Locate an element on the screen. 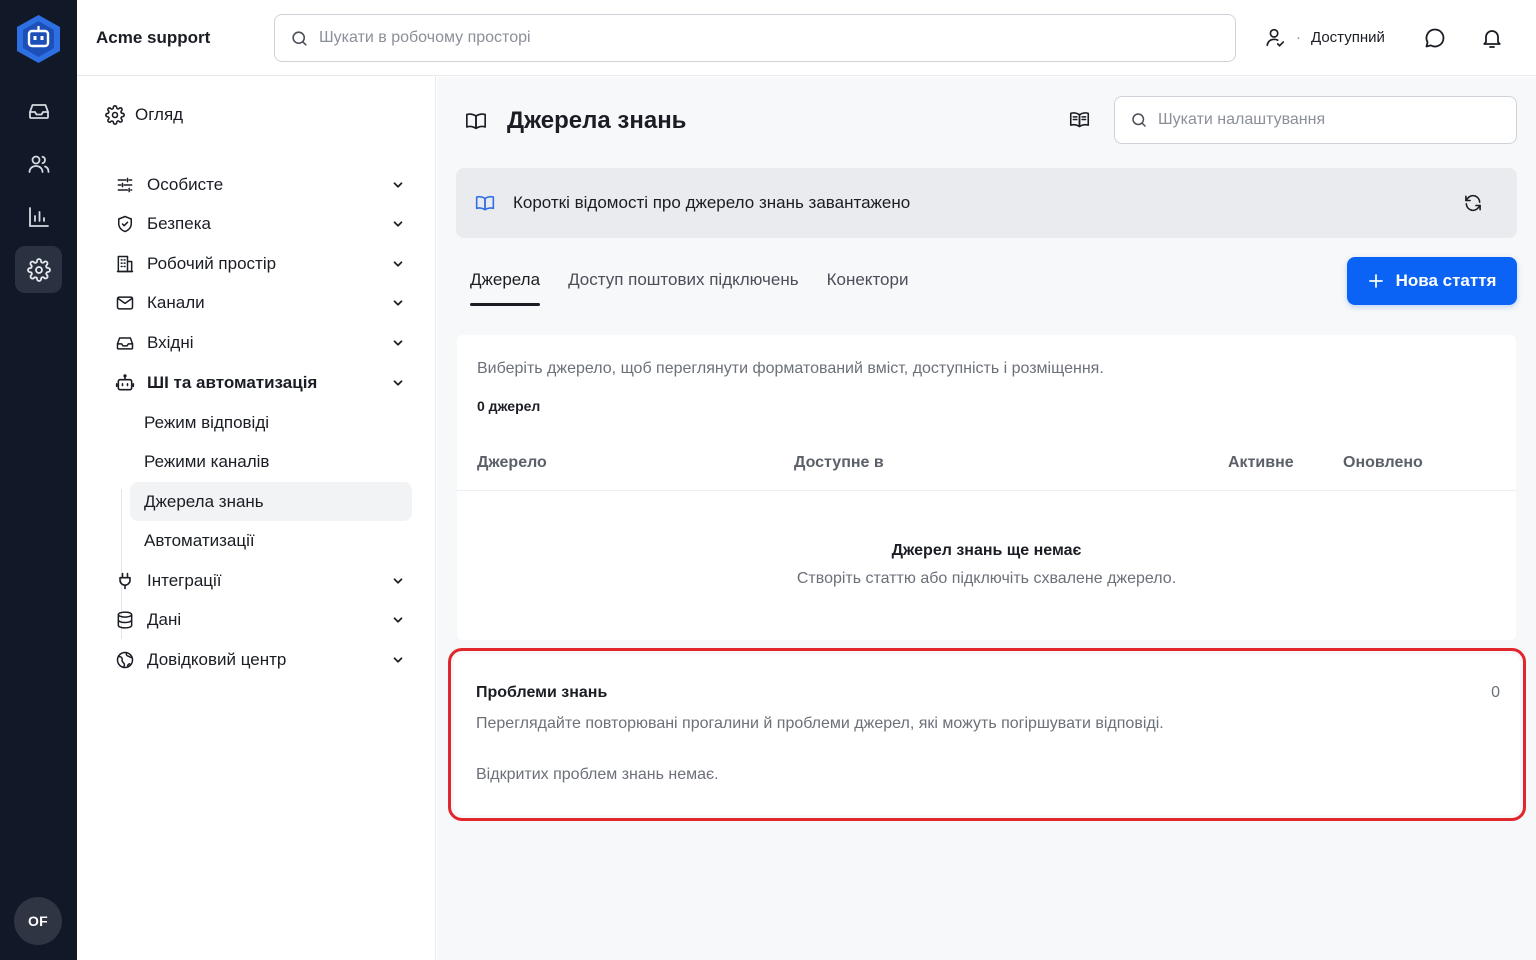  table-divider is located at coordinates (986, 490).